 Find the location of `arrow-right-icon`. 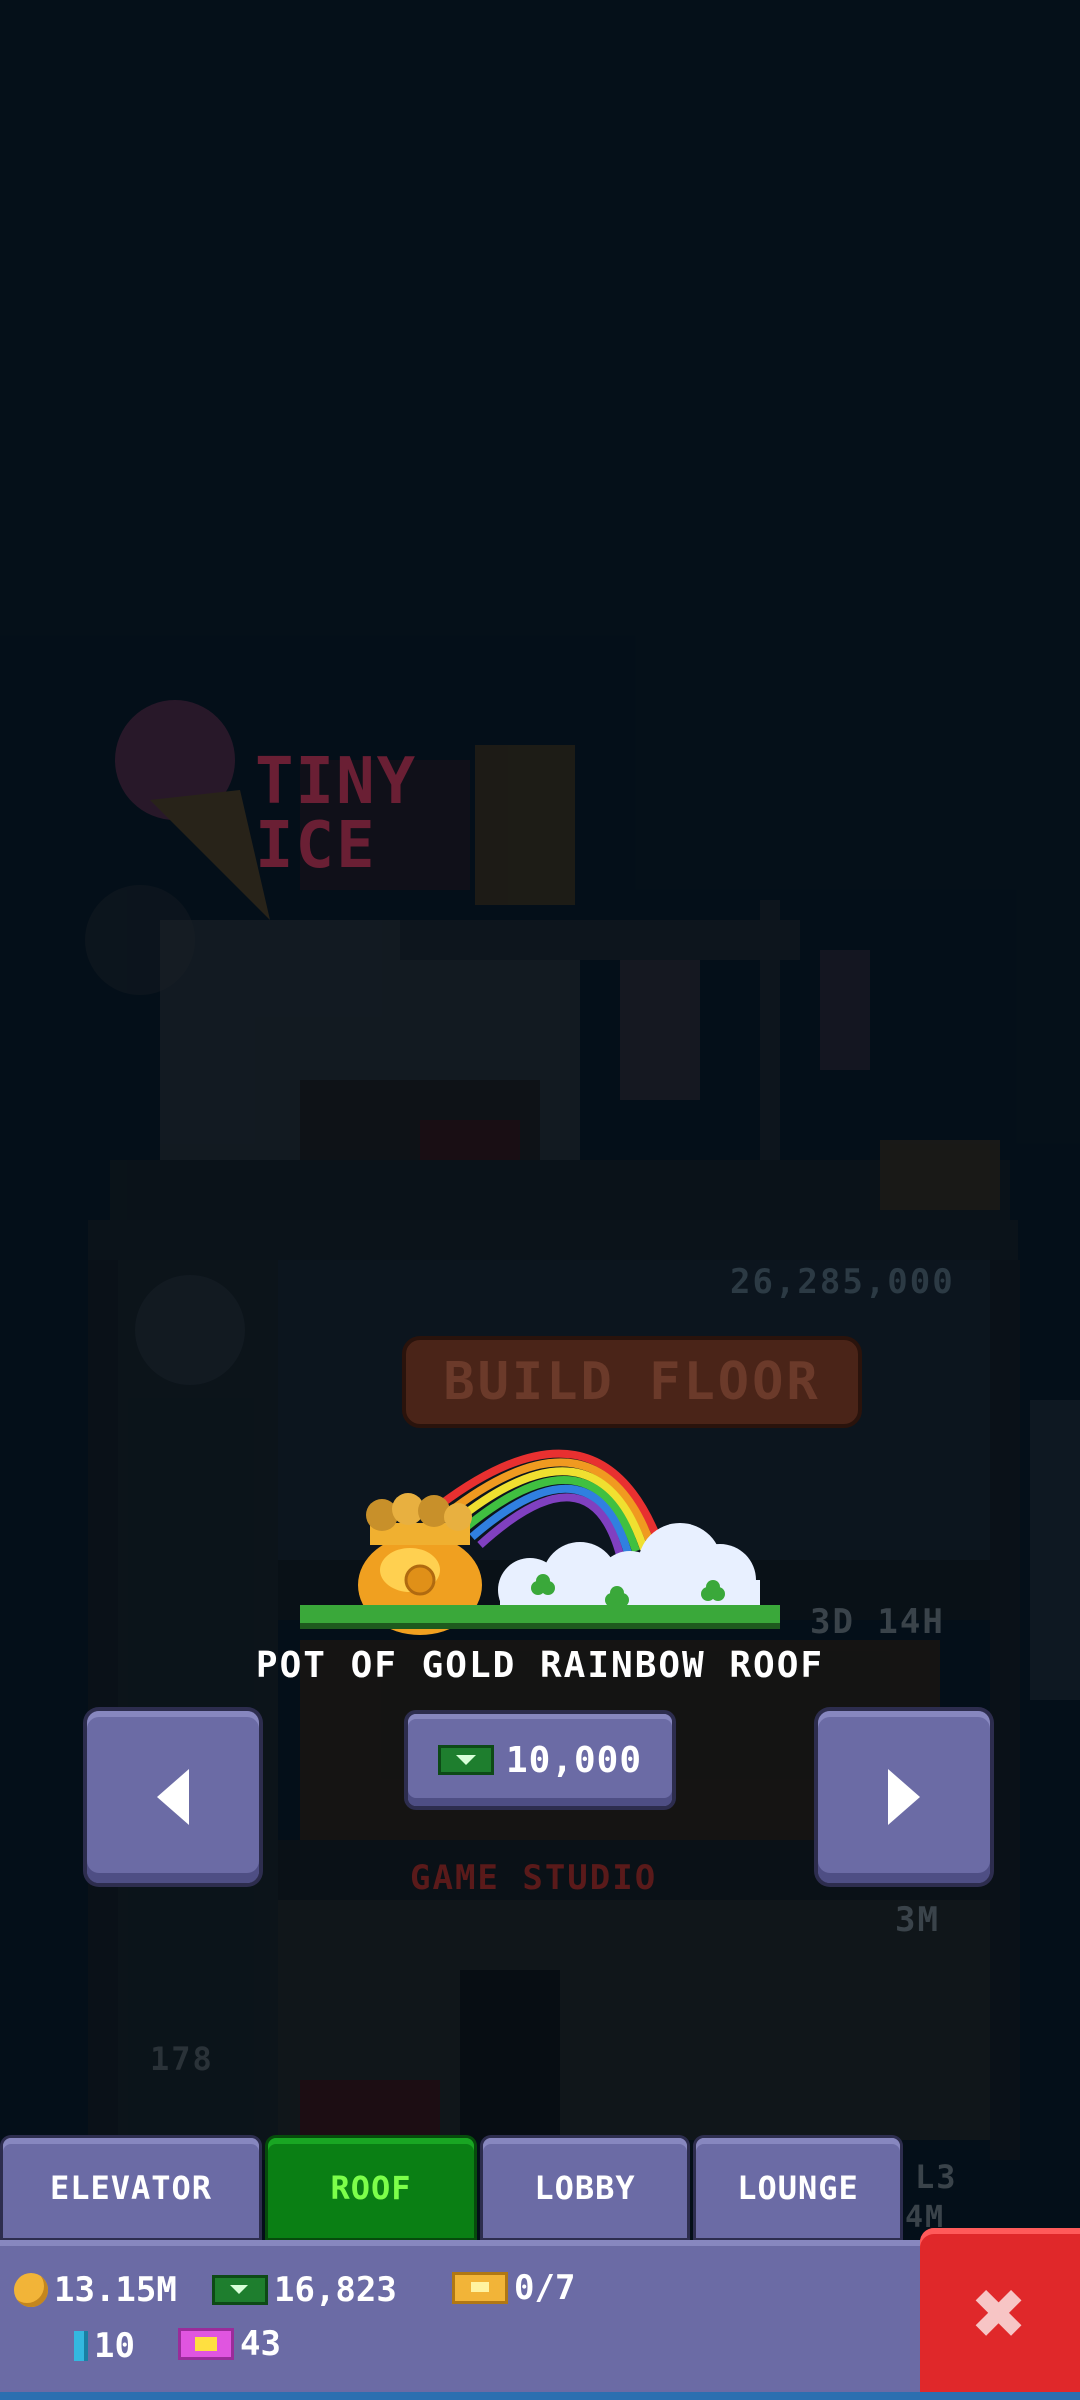

arrow-right-icon is located at coordinates (904, 1797).